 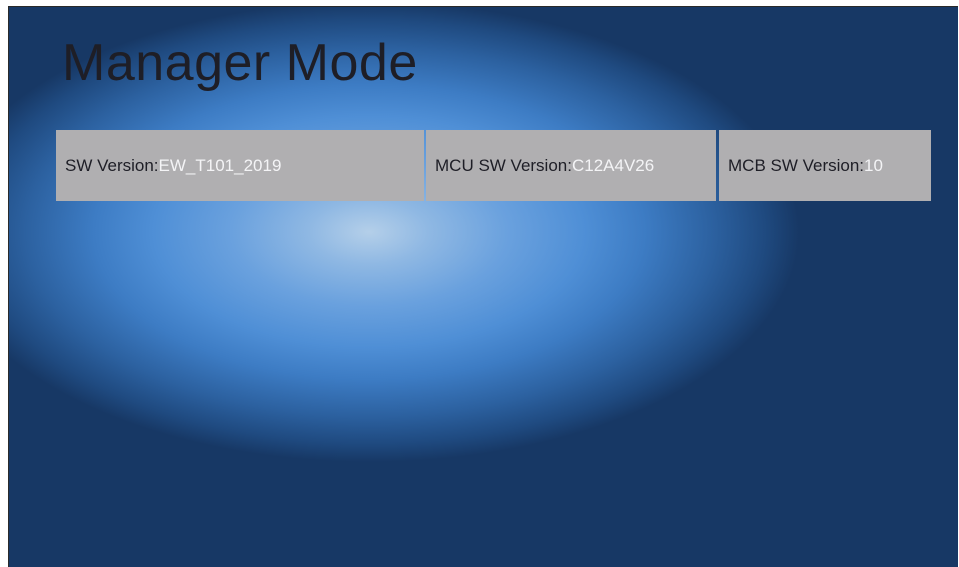 I want to click on mcu-sw-version-cell: MCU SW Version: C12A4V26, so click(x=571, y=165).